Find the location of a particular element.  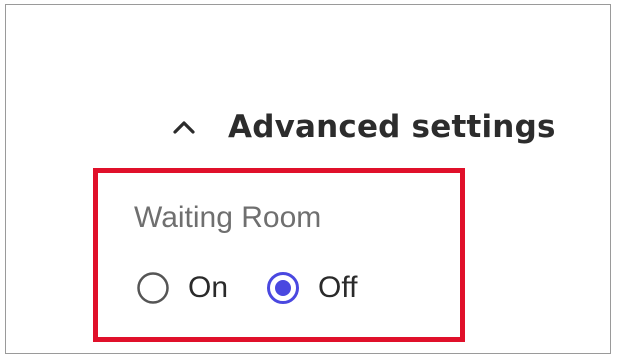

advanced-settings-toggle: Advanced settings is located at coordinates (361, 127).